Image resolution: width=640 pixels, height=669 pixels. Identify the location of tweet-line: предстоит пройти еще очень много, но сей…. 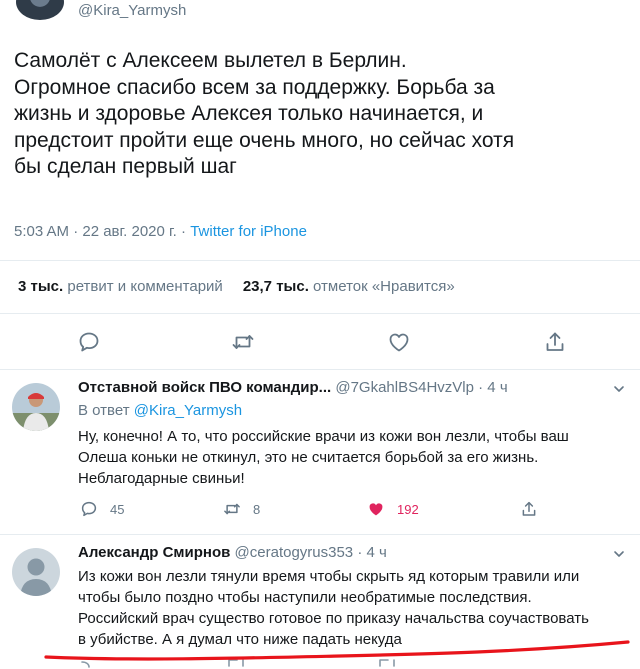
(264, 140).